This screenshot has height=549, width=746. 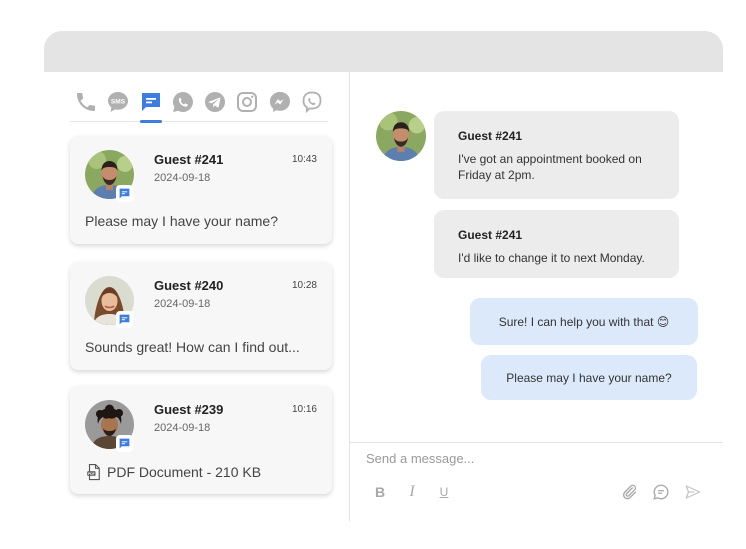 I want to click on outgoing-message: Please may I have your name?, so click(x=589, y=377).